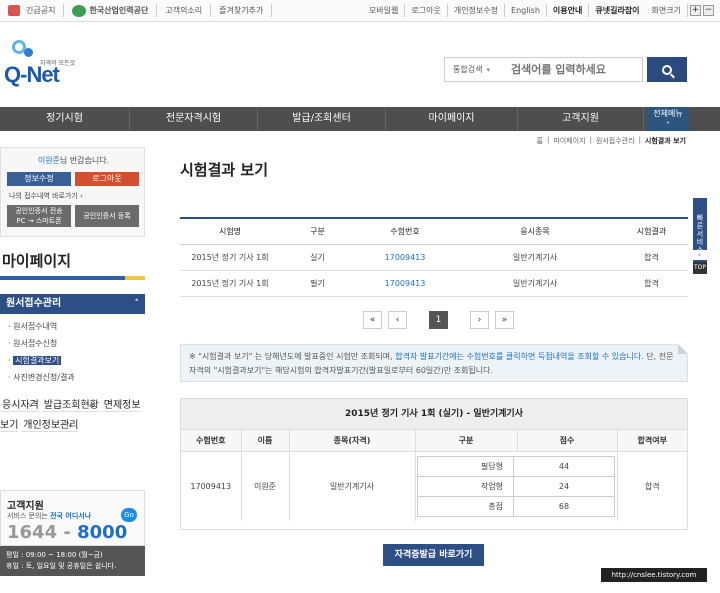 This screenshot has width=720, height=593. I want to click on pagination: « ‹ 1 › », so click(438, 320).